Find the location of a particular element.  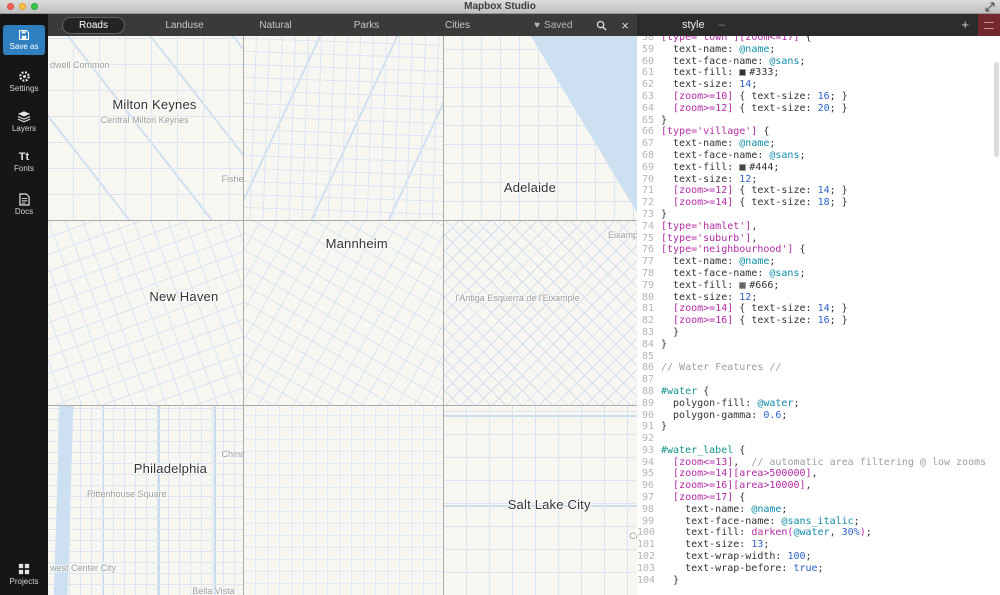

tab-natural: Natural is located at coordinates (275, 25).